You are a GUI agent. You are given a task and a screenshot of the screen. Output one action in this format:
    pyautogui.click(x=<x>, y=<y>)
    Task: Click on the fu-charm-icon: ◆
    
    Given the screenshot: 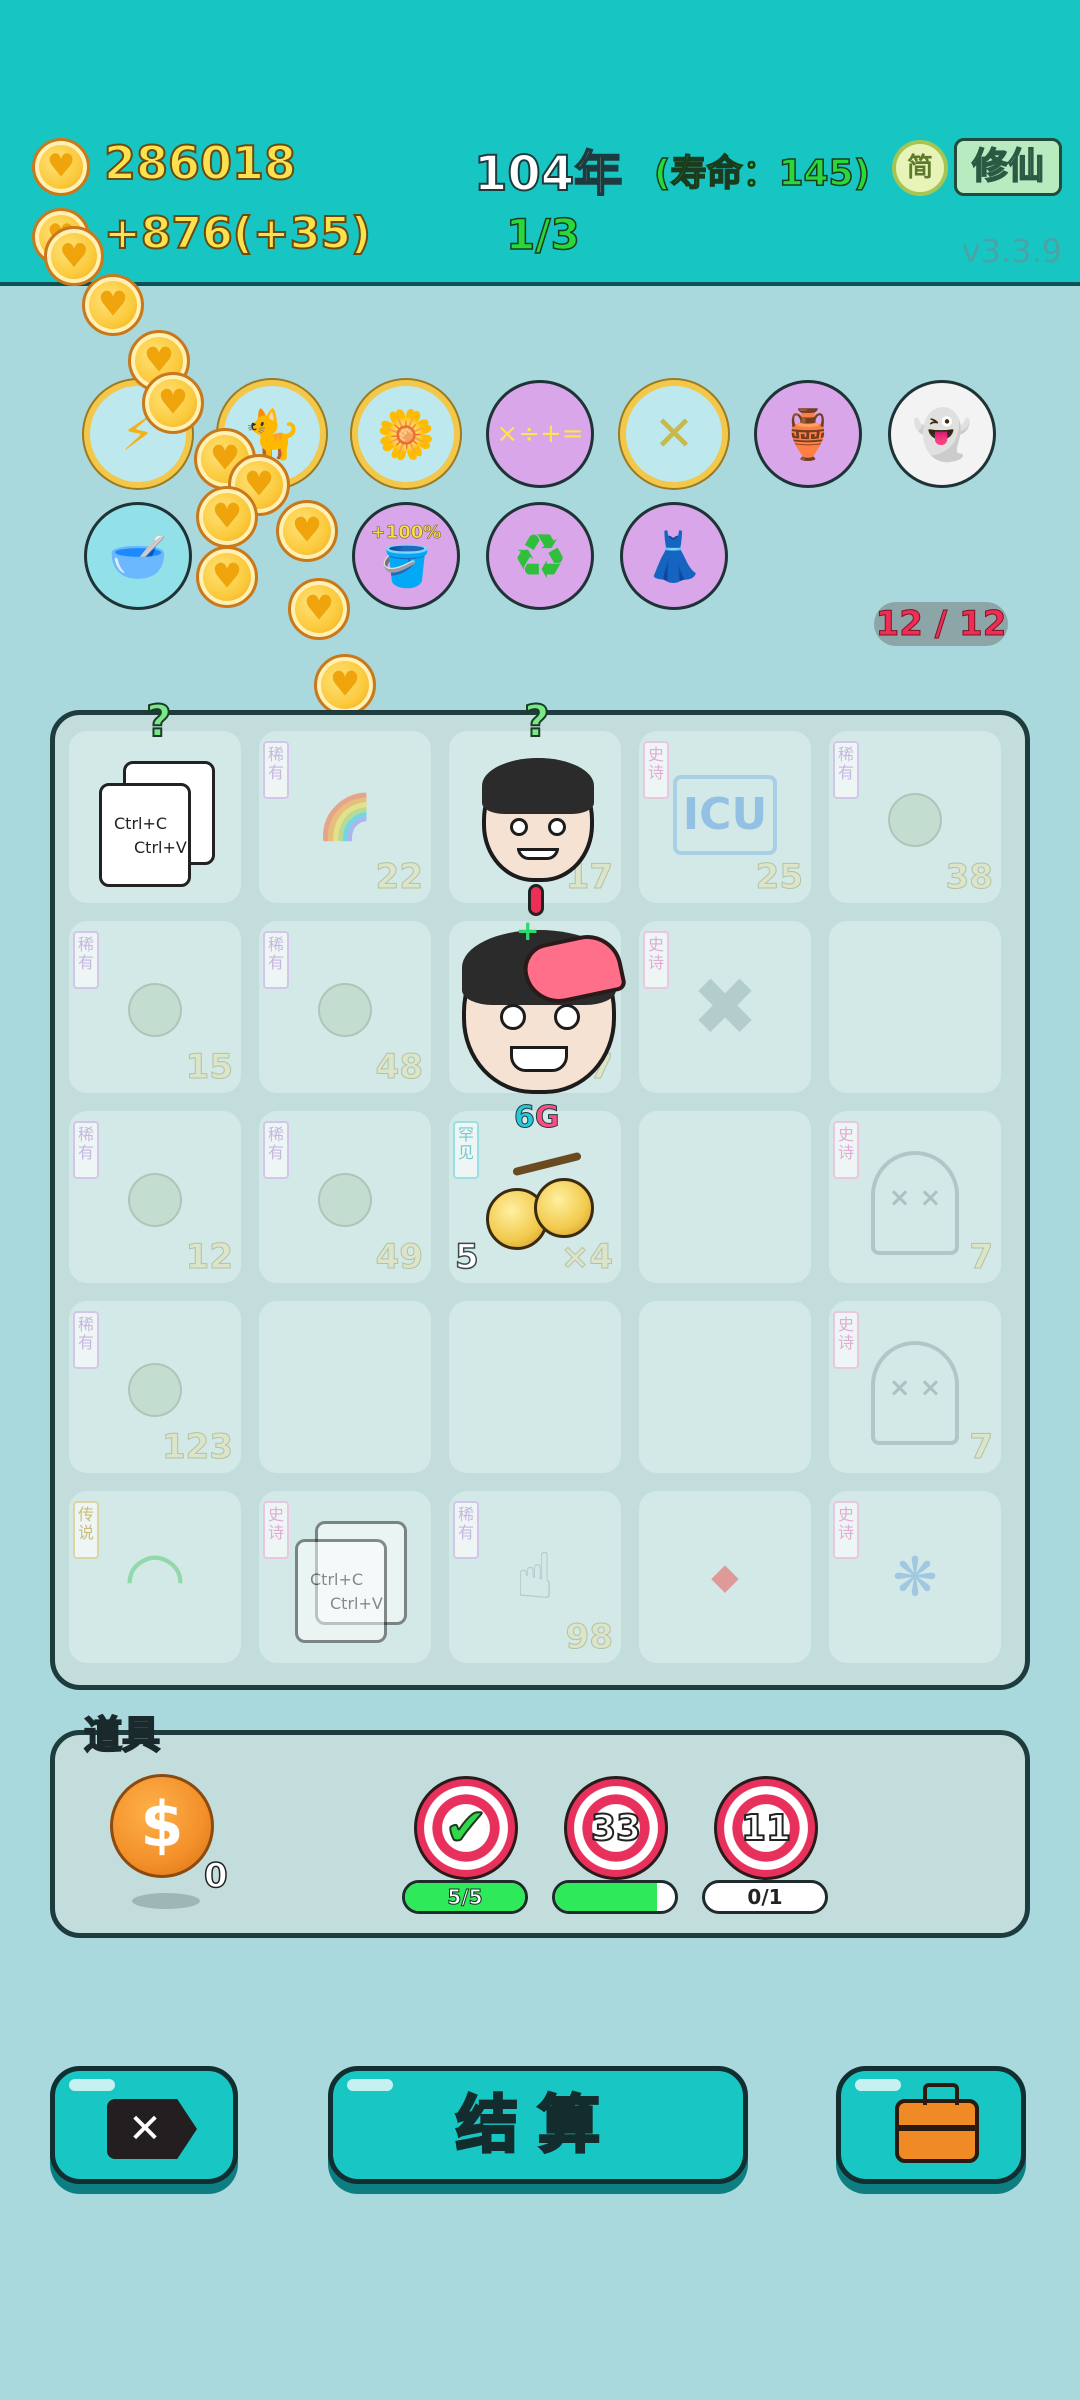 What is the action you would take?
    pyautogui.click(x=725, y=1577)
    